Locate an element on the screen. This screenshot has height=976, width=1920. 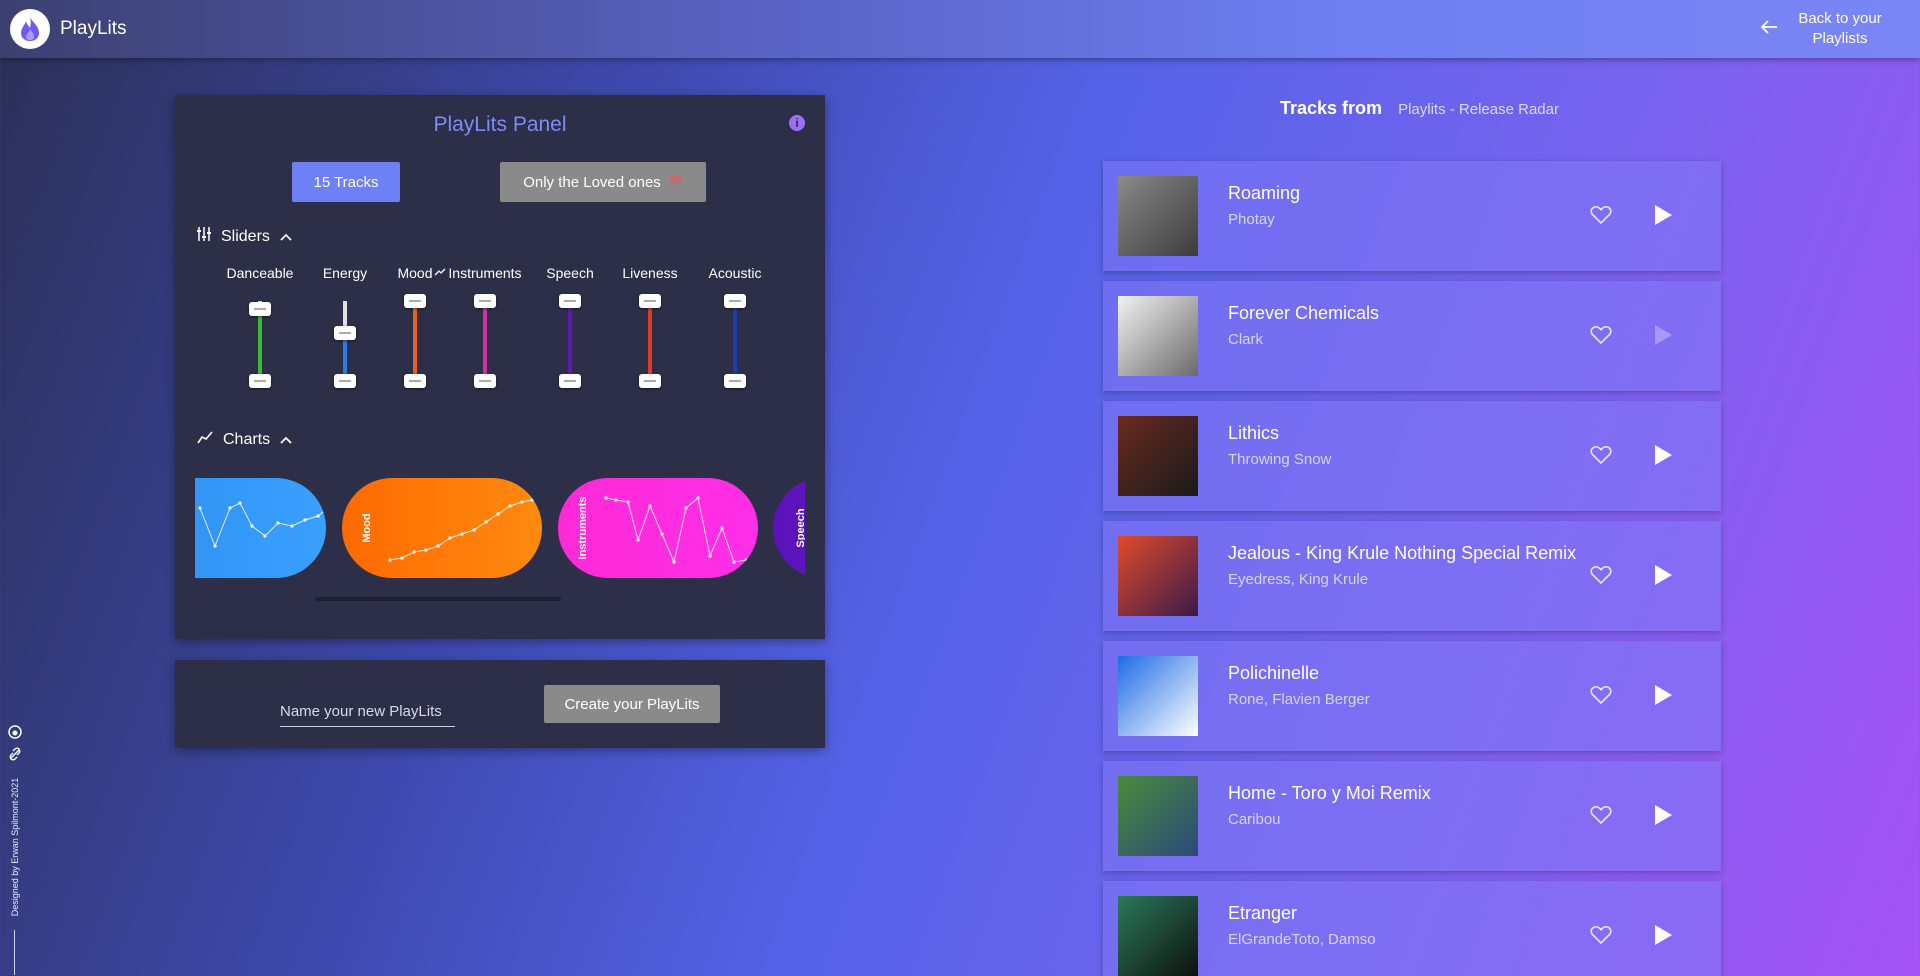
app-logo-icon is located at coordinates (30, 29).